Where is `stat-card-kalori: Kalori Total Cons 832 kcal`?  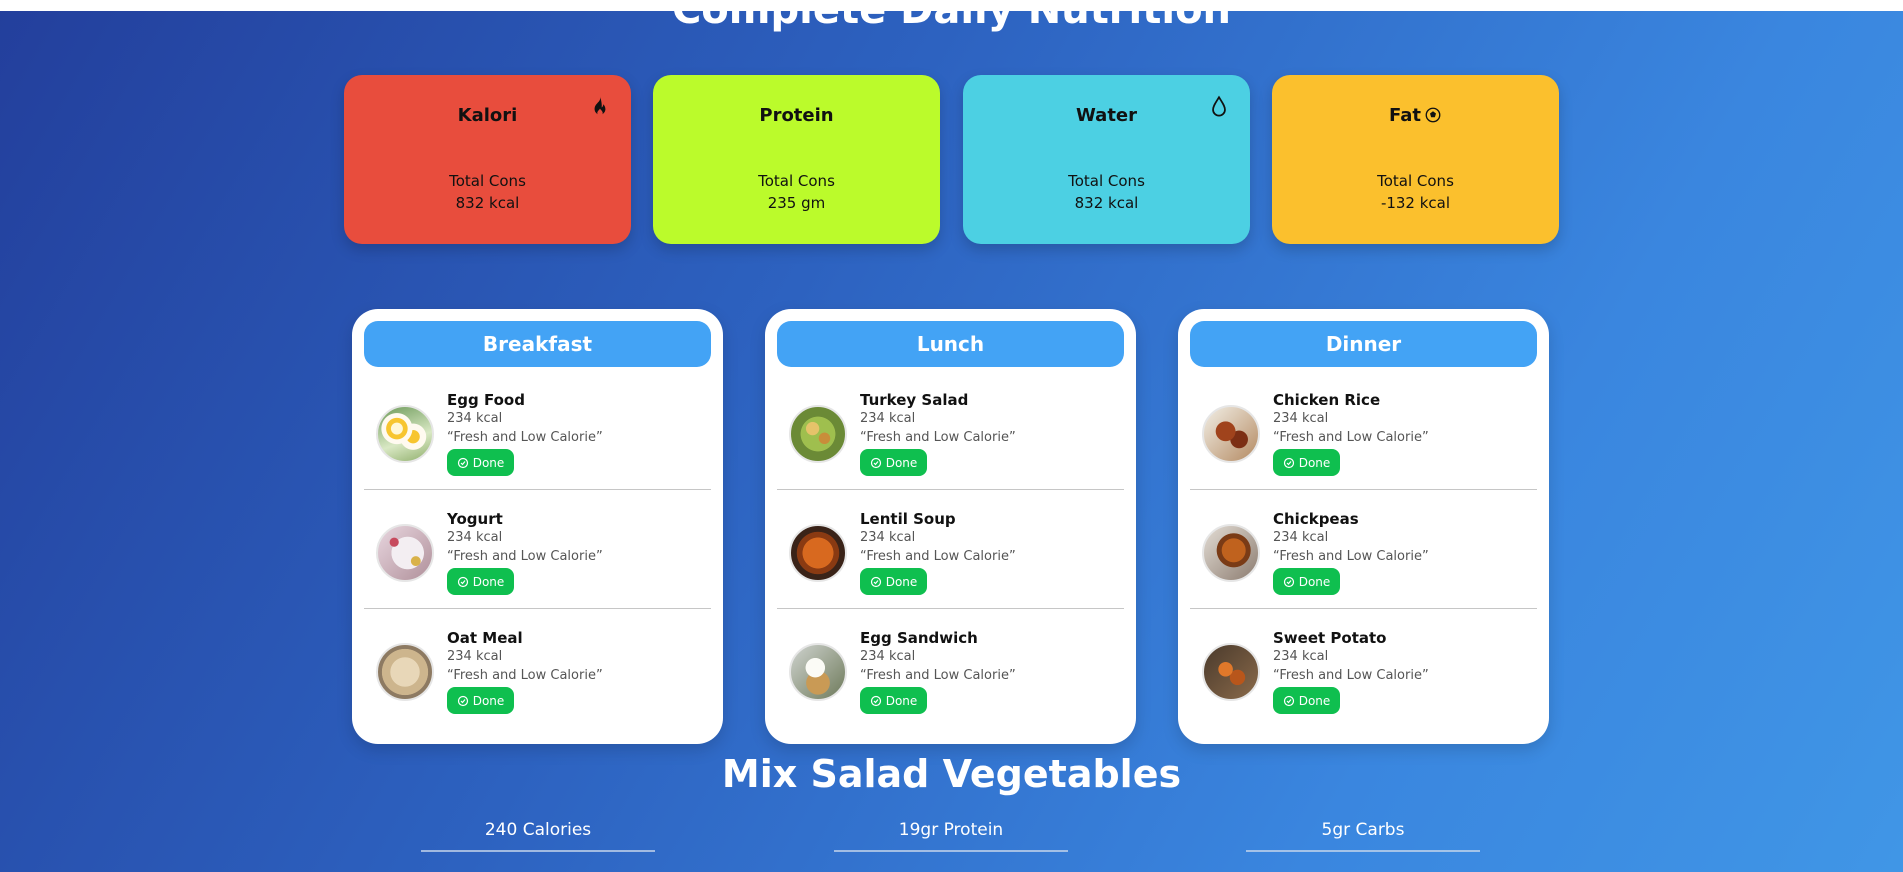 stat-card-kalori: Kalori Total Cons 832 kcal is located at coordinates (487, 159).